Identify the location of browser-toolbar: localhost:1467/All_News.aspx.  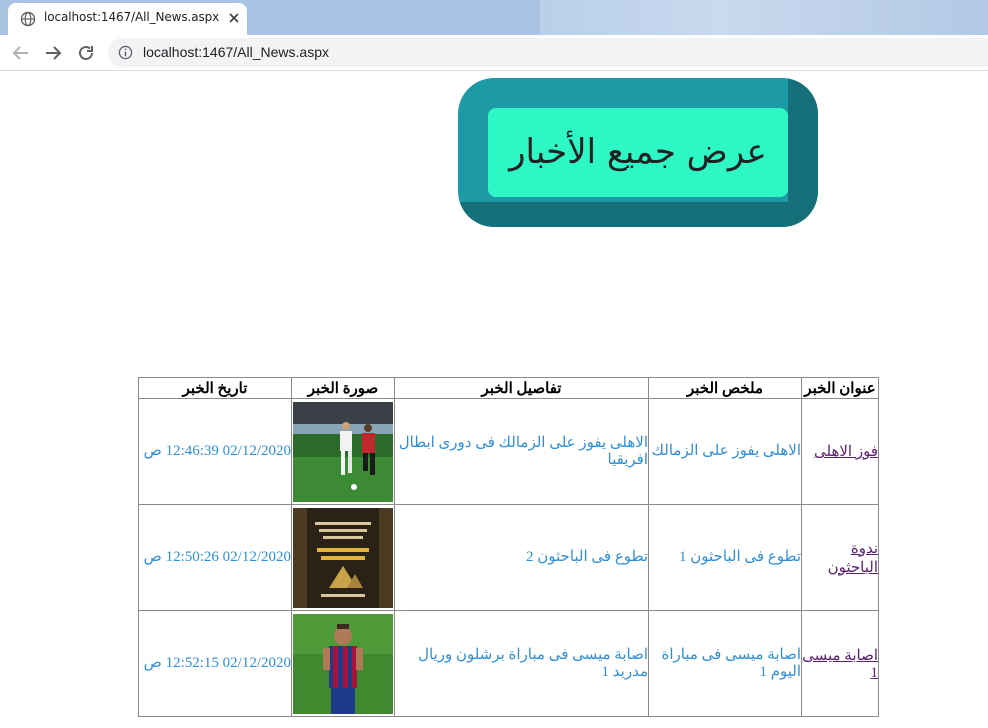
(494, 53).